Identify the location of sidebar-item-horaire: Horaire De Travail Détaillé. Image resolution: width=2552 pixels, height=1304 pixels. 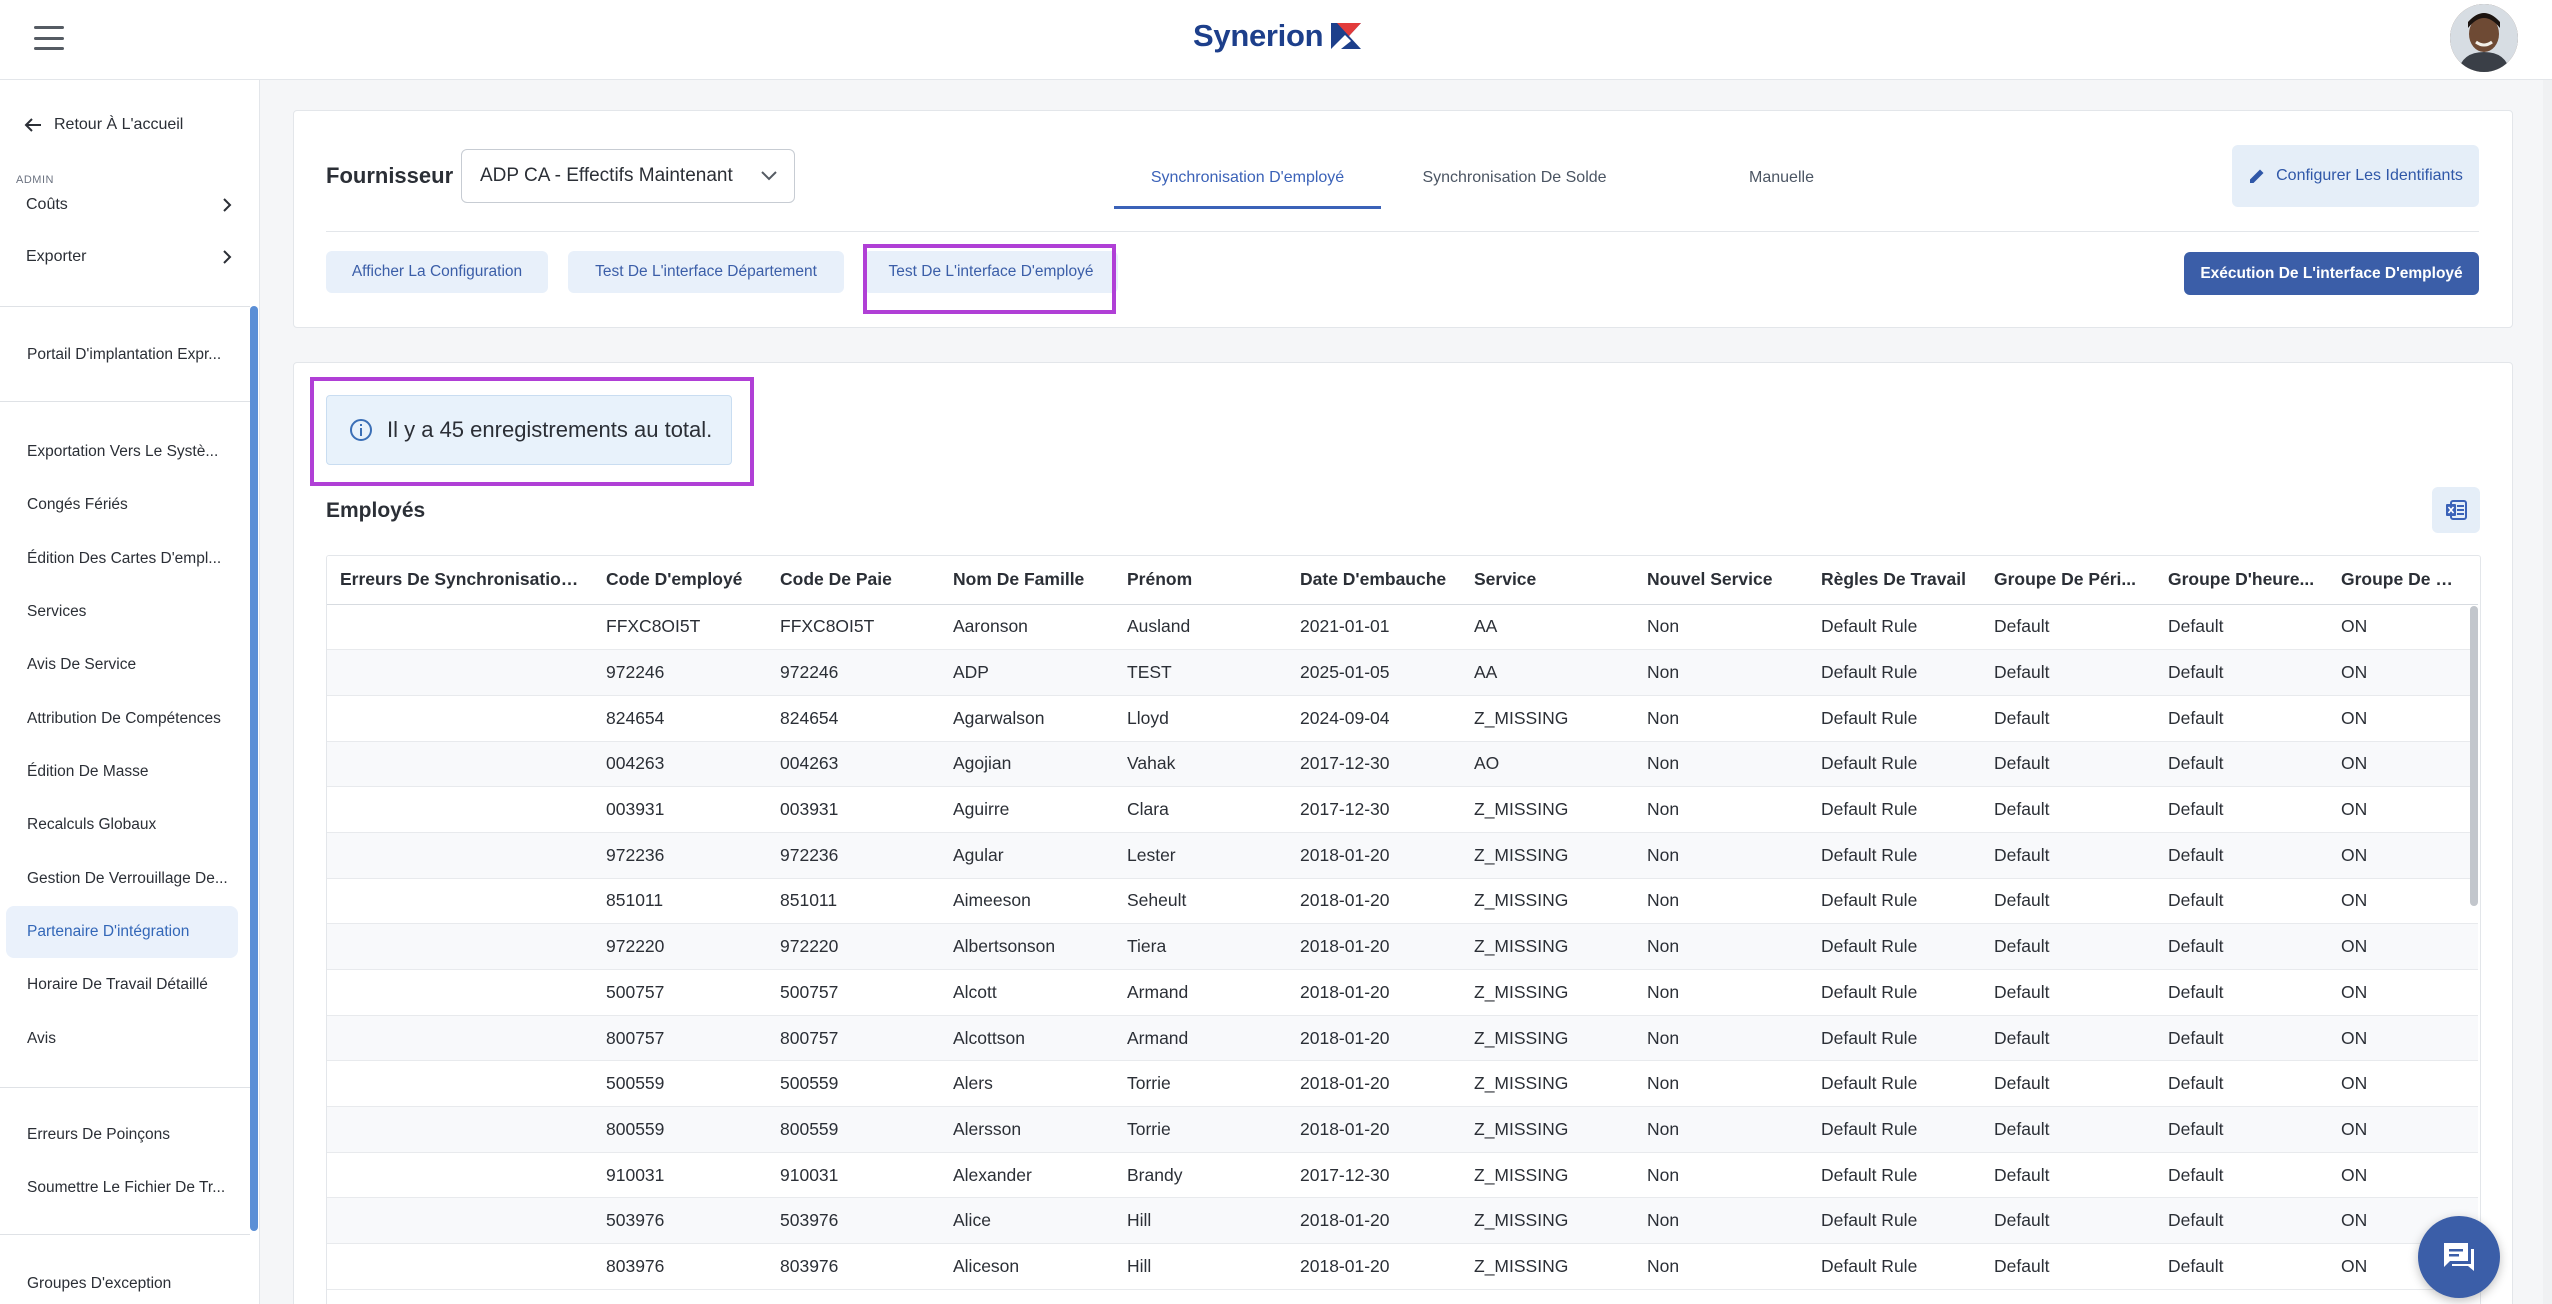
(122, 985).